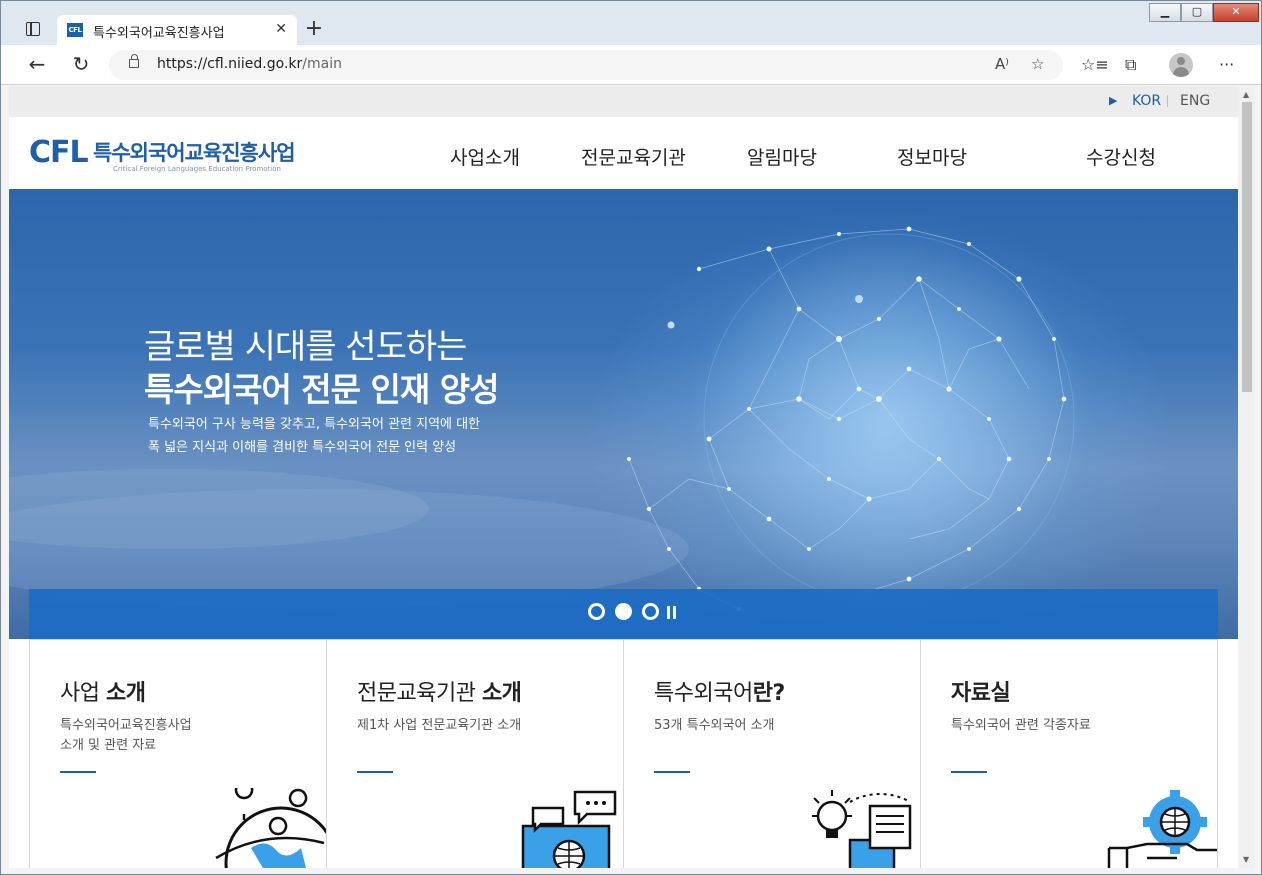 The image size is (1262, 875). Describe the element at coordinates (1236, 12) in the screenshot. I see `close-window-button: ✕` at that location.